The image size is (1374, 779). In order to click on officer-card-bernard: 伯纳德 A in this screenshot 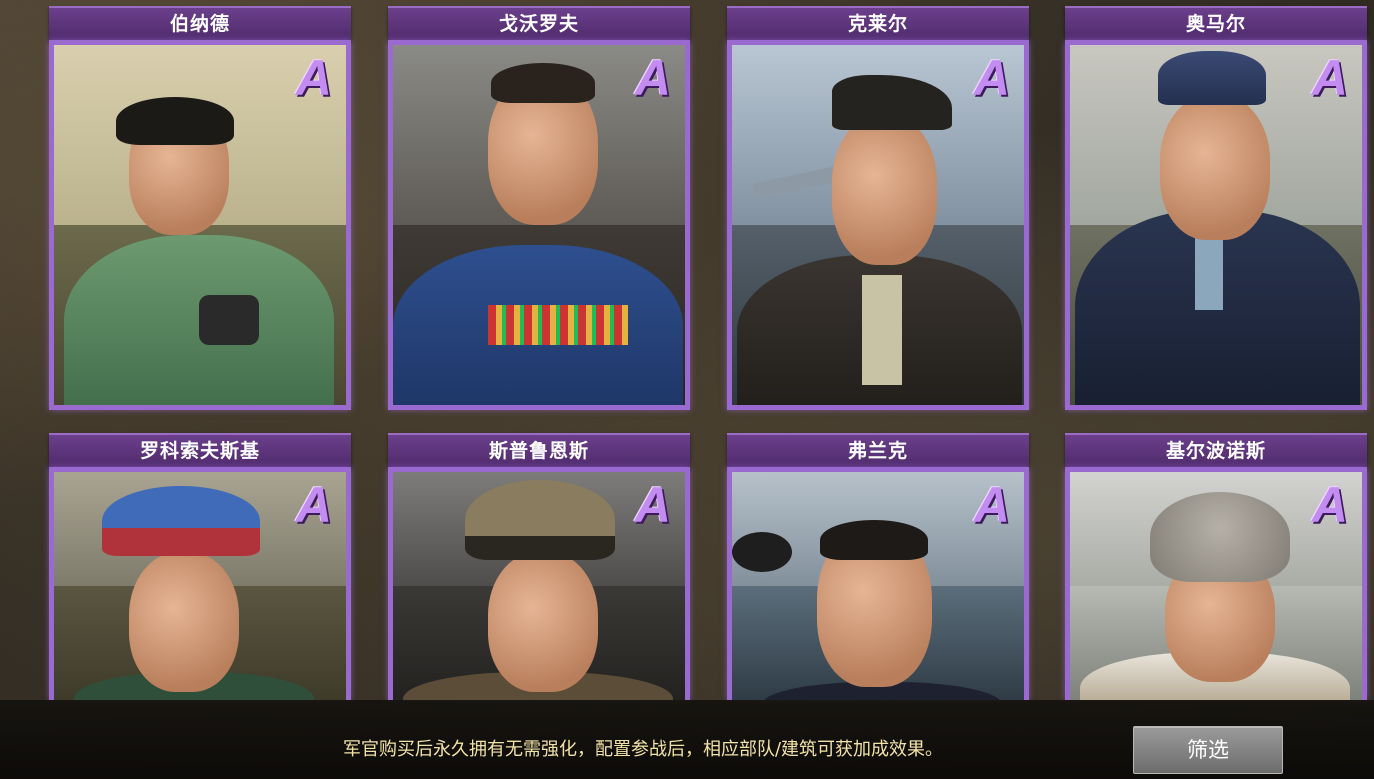, I will do `click(200, 208)`.